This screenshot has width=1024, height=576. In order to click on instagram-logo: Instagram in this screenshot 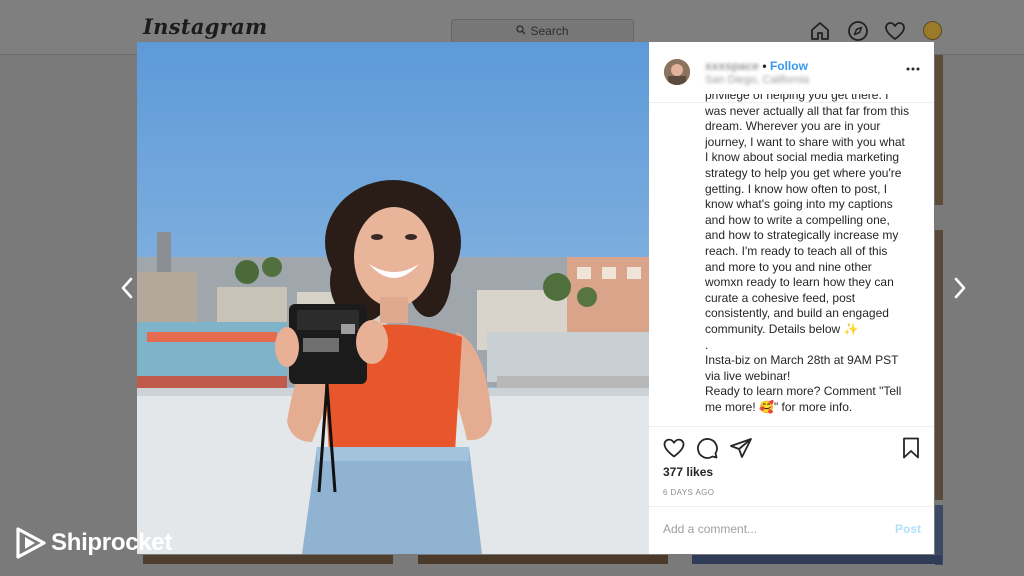, I will do `click(205, 26)`.